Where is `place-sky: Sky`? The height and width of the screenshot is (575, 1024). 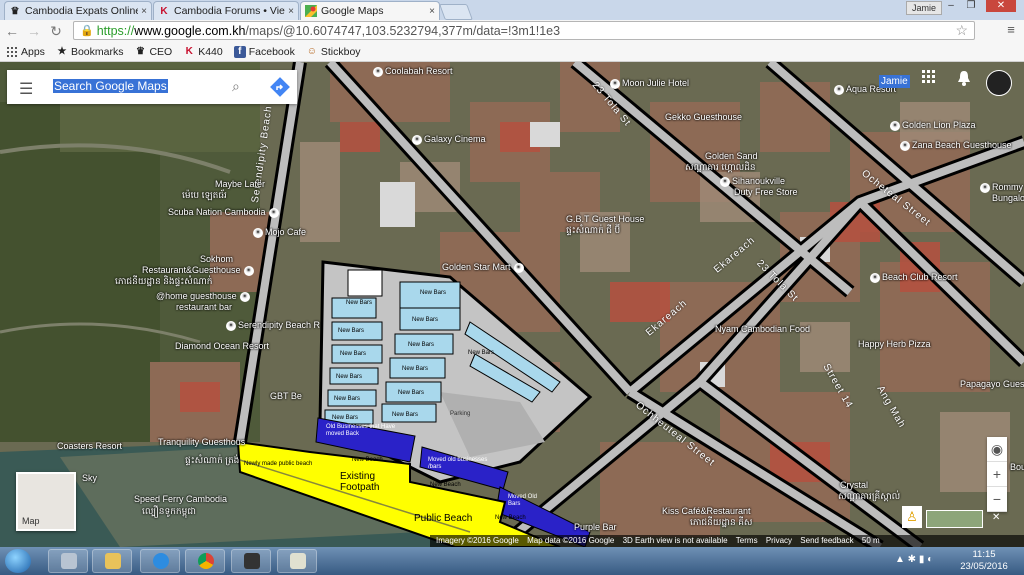 place-sky: Sky is located at coordinates (89, 478).